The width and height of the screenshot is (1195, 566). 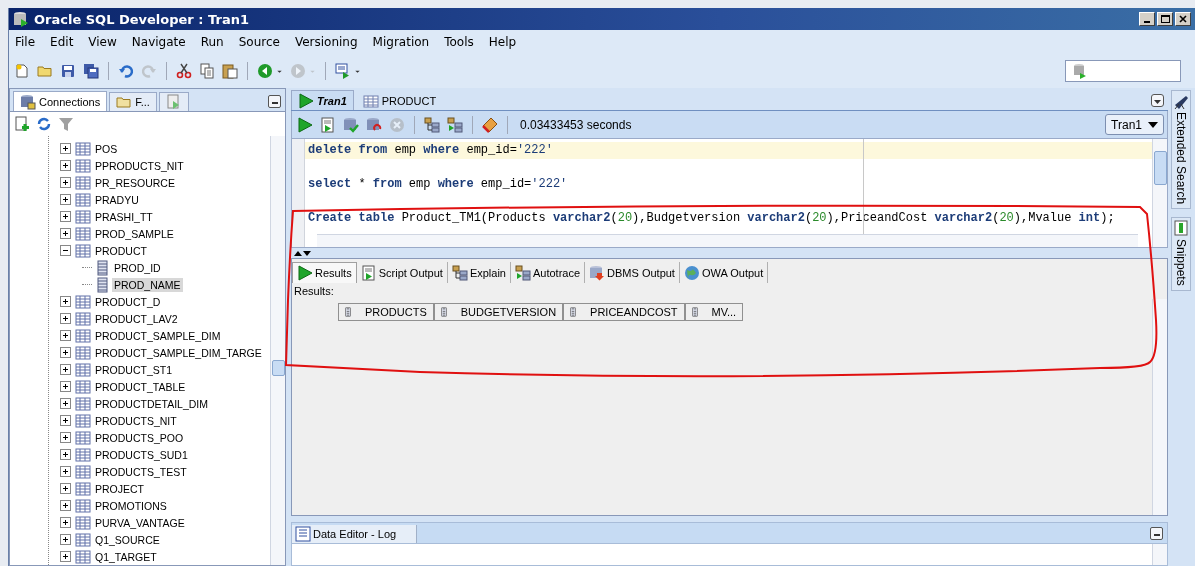 What do you see at coordinates (328, 124) in the screenshot?
I see `run-script-button` at bounding box center [328, 124].